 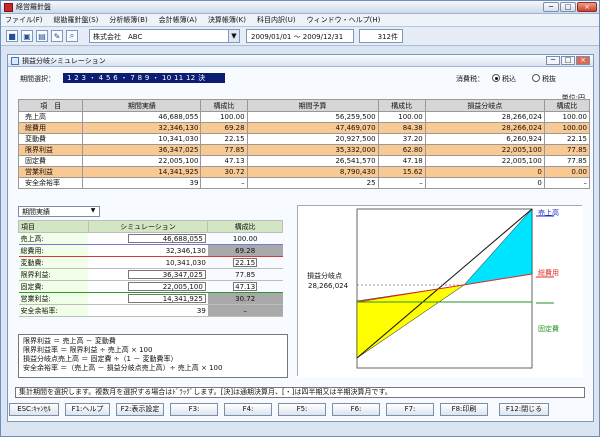 What do you see at coordinates (150, 250) in the screenshot?
I see `simulation-row: 総費用: 32,346,130 69.28` at bounding box center [150, 250].